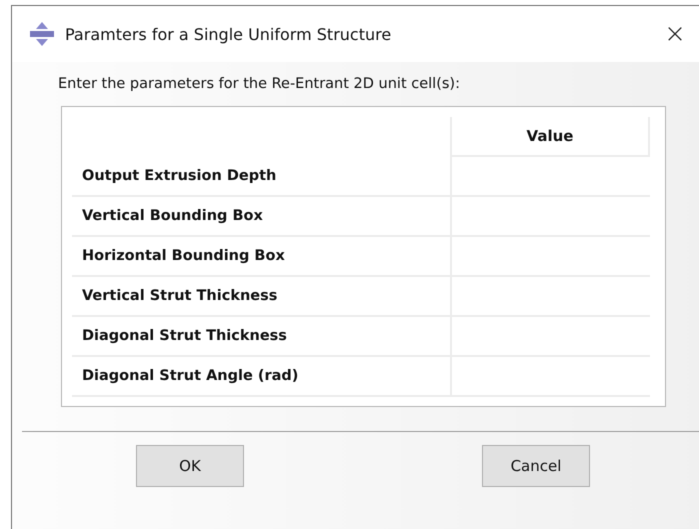  I want to click on row-label: Diagonal Strut Thickness, so click(261, 337).